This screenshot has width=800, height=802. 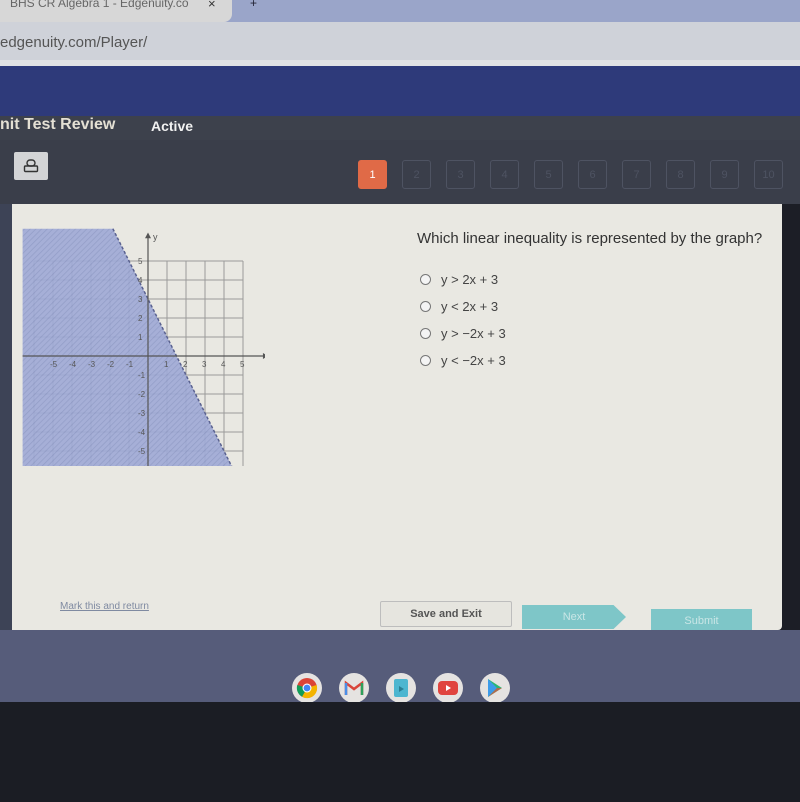 What do you see at coordinates (140, 299) in the screenshot?
I see `y-tick-label: 3` at bounding box center [140, 299].